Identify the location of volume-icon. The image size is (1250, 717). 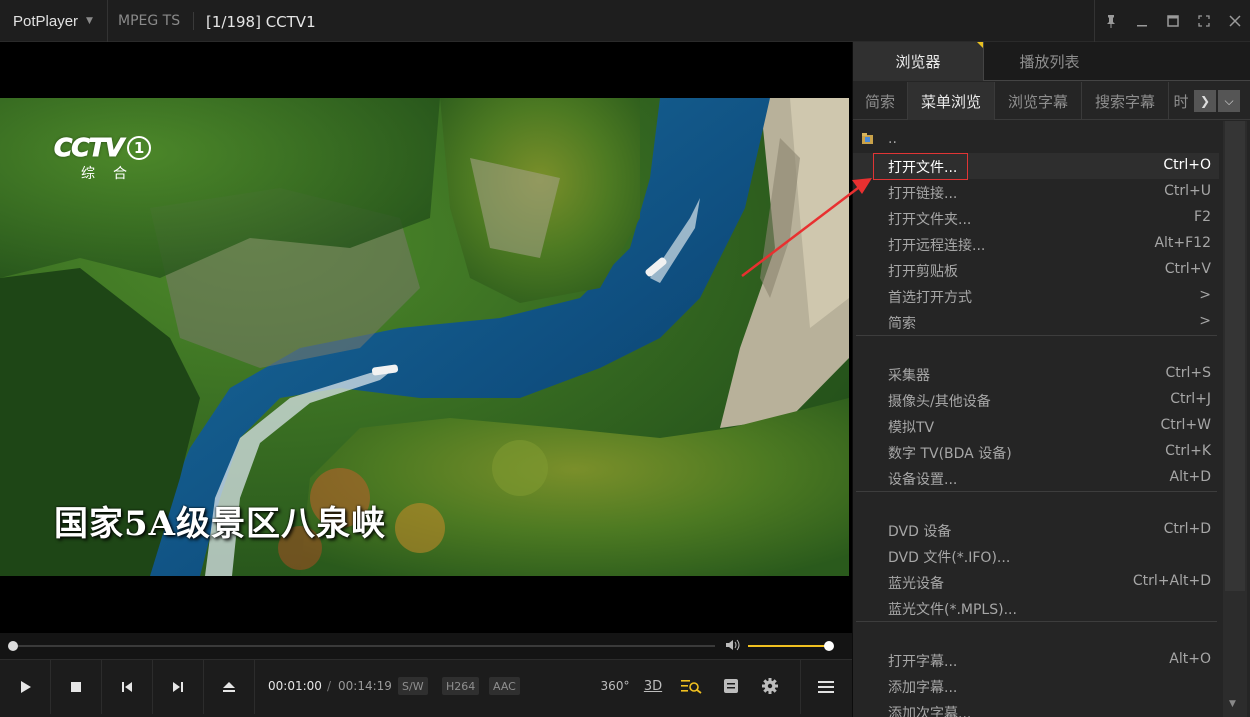
(733, 647).